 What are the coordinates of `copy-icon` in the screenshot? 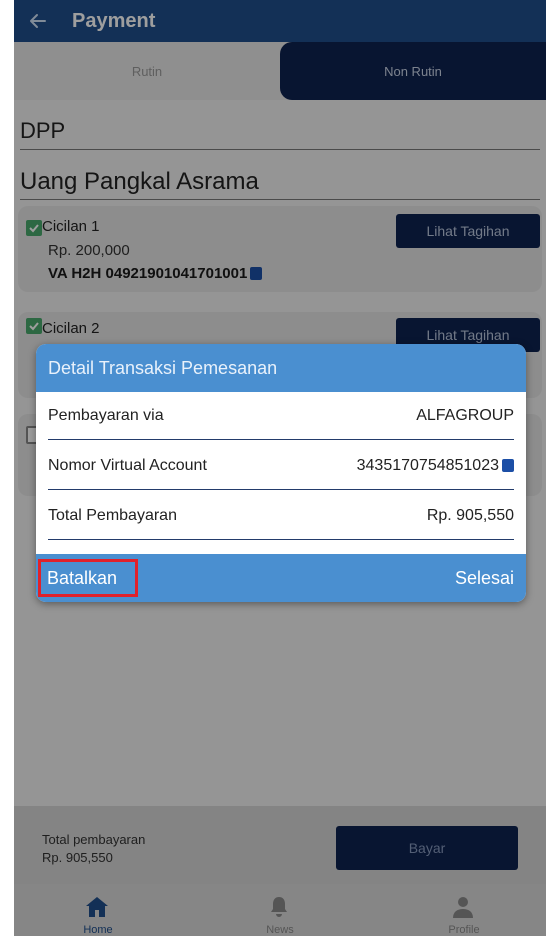 It's located at (506, 466).